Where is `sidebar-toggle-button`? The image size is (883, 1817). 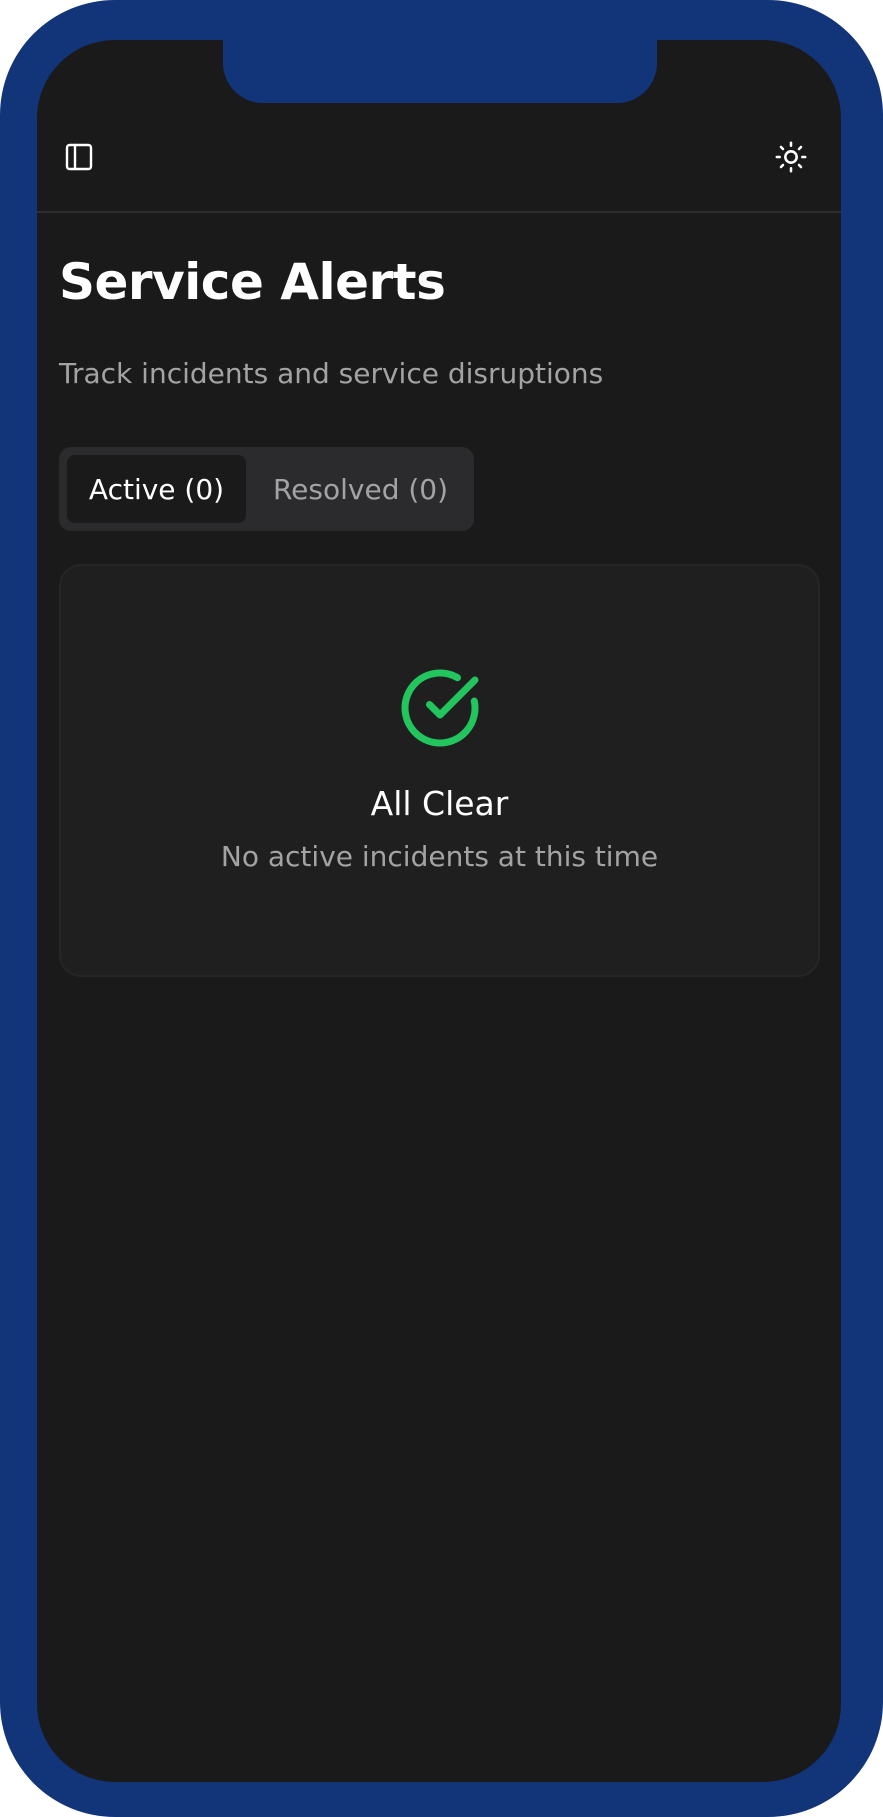
sidebar-toggle-button is located at coordinates (79, 157).